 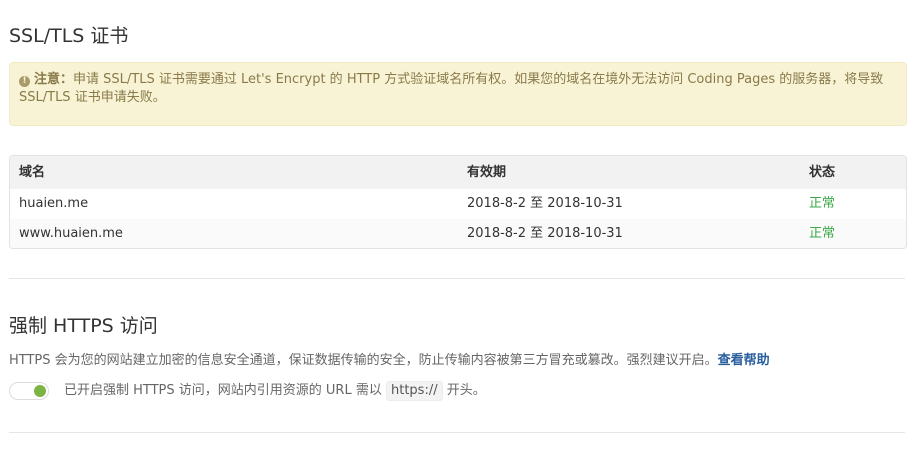 I want to click on force-https-toggle, so click(x=29, y=391).